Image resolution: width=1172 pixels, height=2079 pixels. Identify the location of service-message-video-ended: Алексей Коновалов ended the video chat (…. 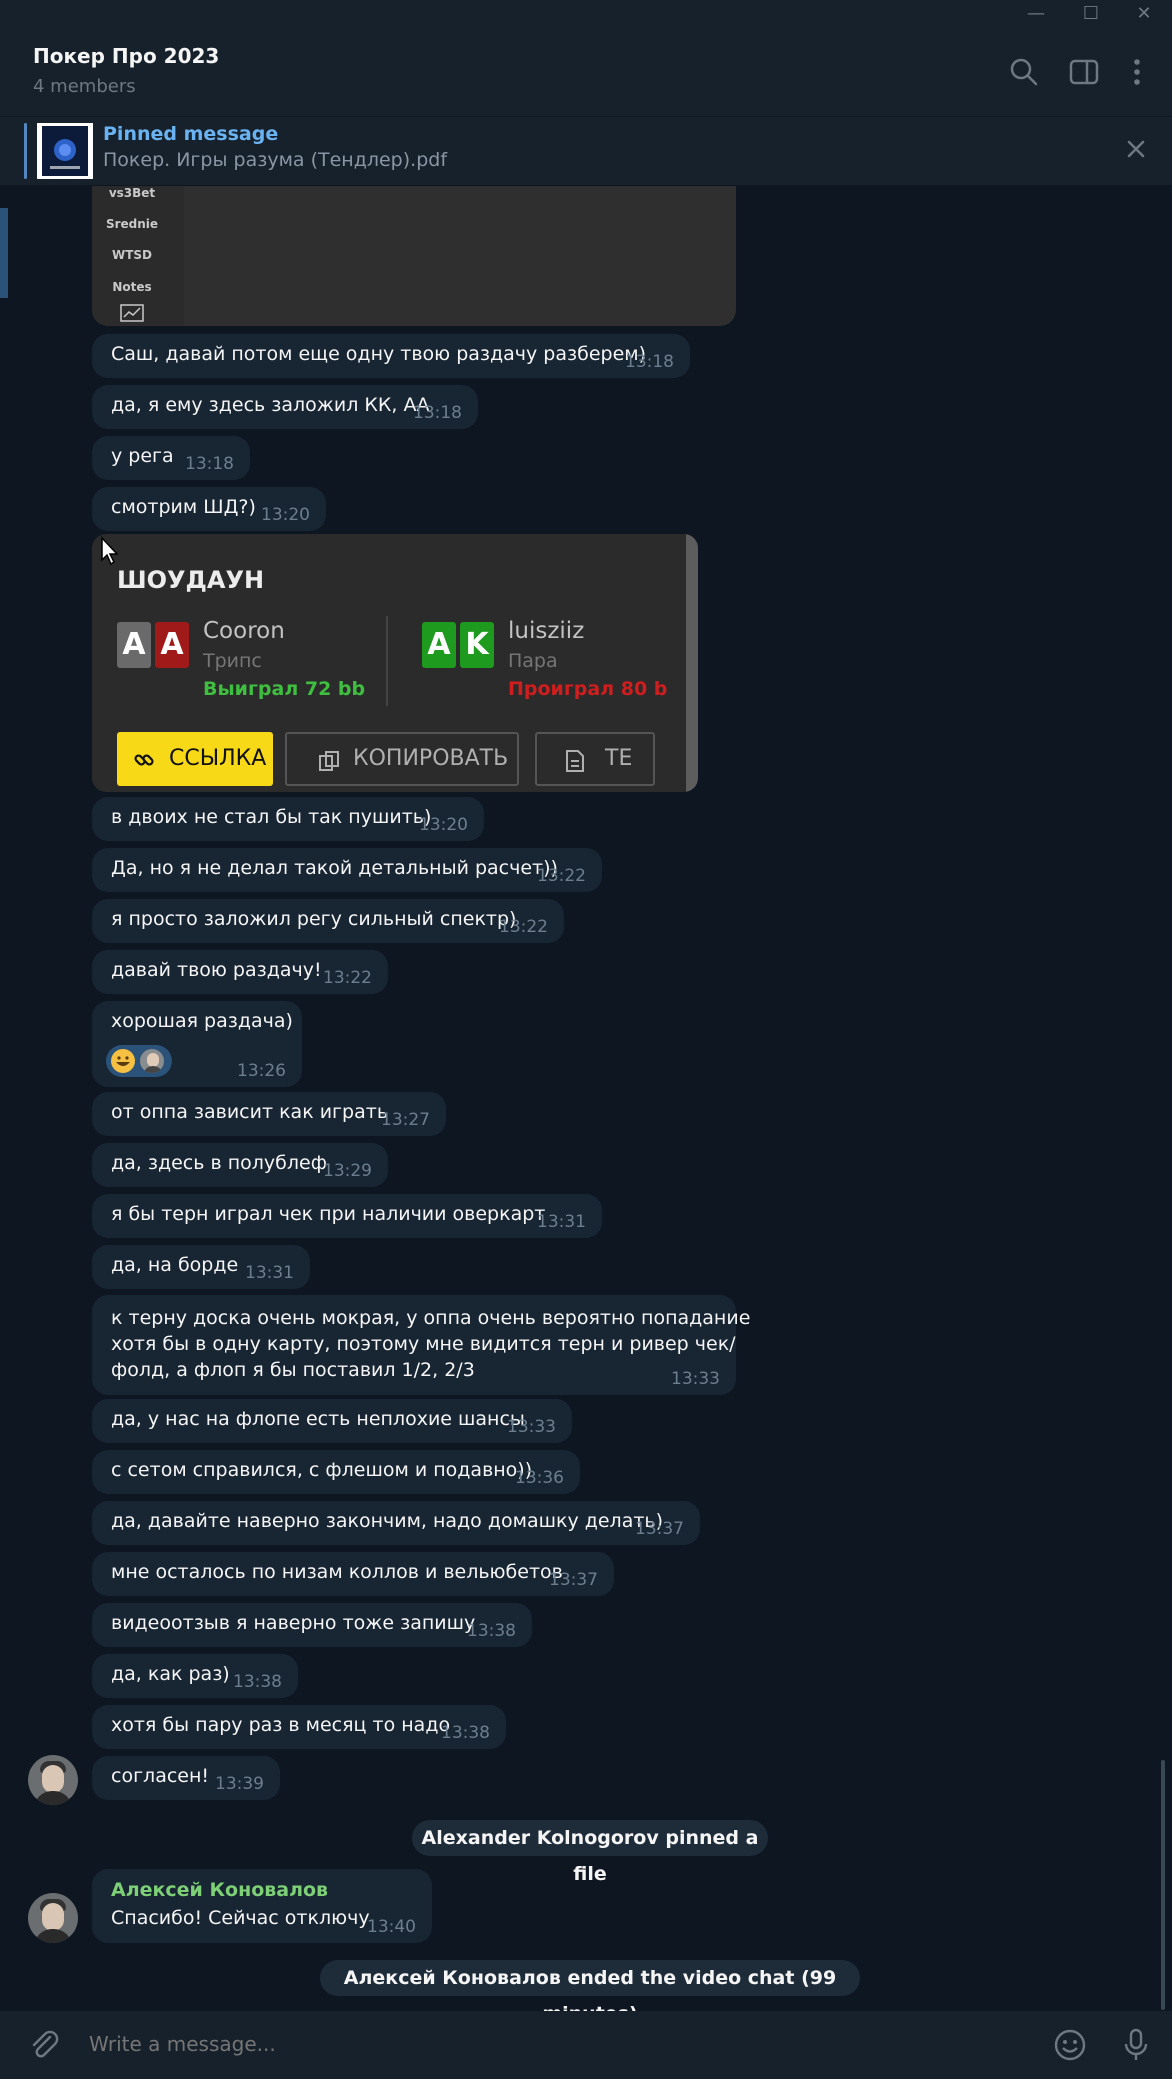
(590, 1992).